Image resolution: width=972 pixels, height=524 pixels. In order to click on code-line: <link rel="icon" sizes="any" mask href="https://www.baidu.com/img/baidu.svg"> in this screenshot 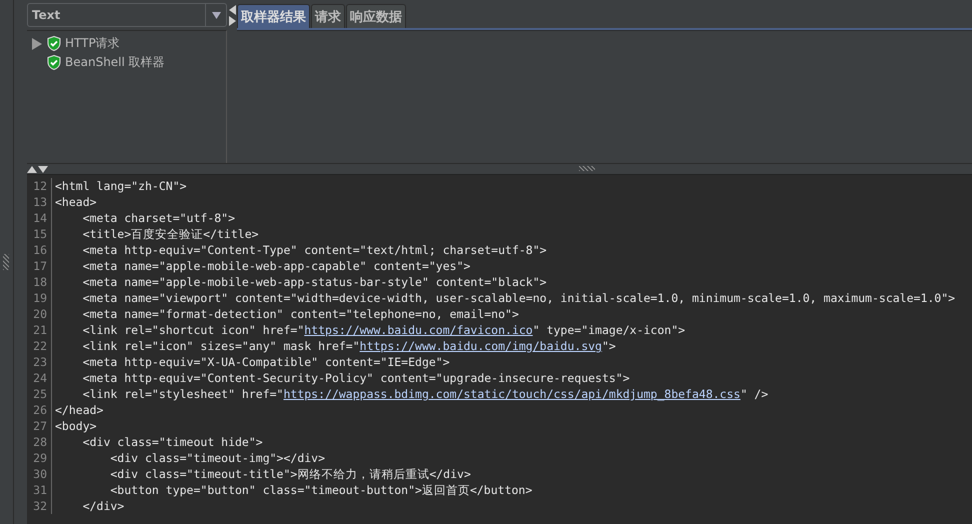, I will do `click(349, 346)`.